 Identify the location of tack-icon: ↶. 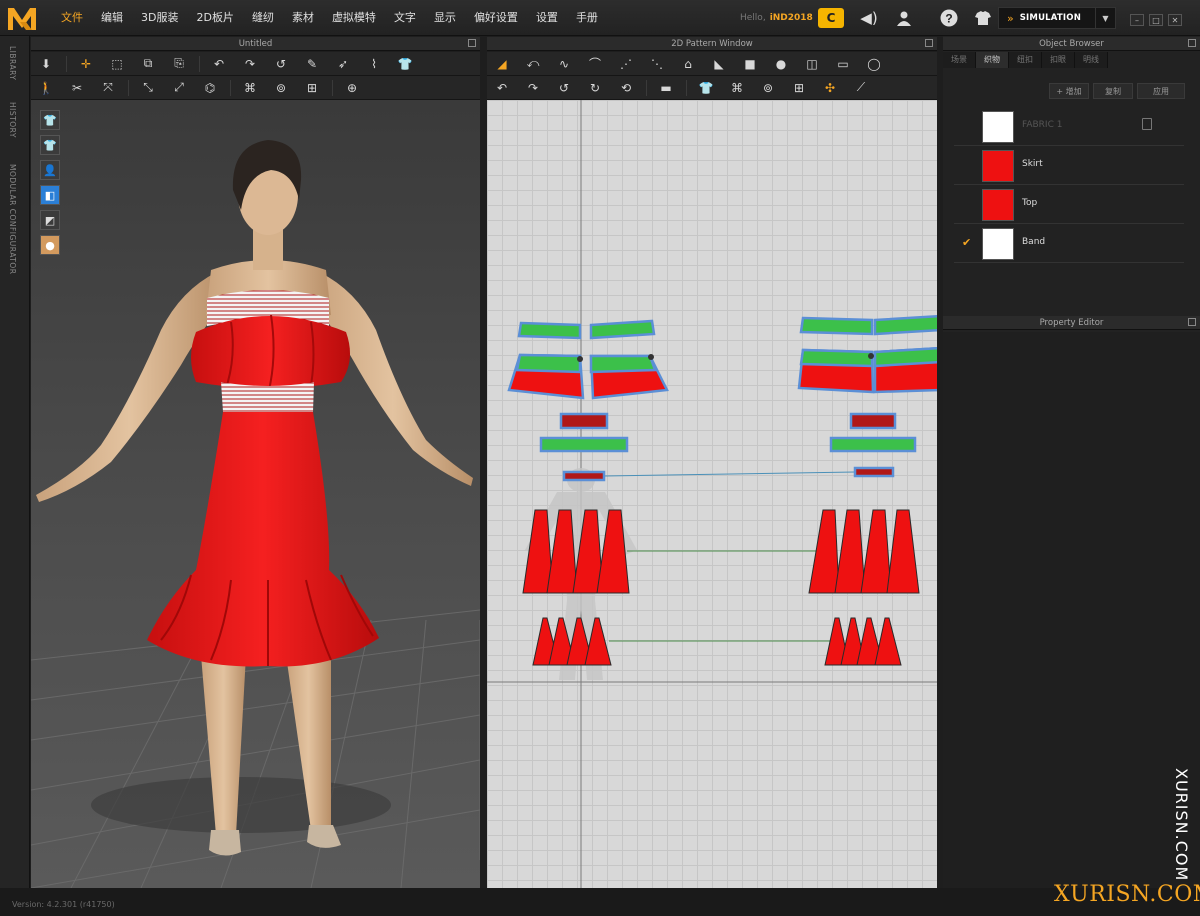
(219, 64).